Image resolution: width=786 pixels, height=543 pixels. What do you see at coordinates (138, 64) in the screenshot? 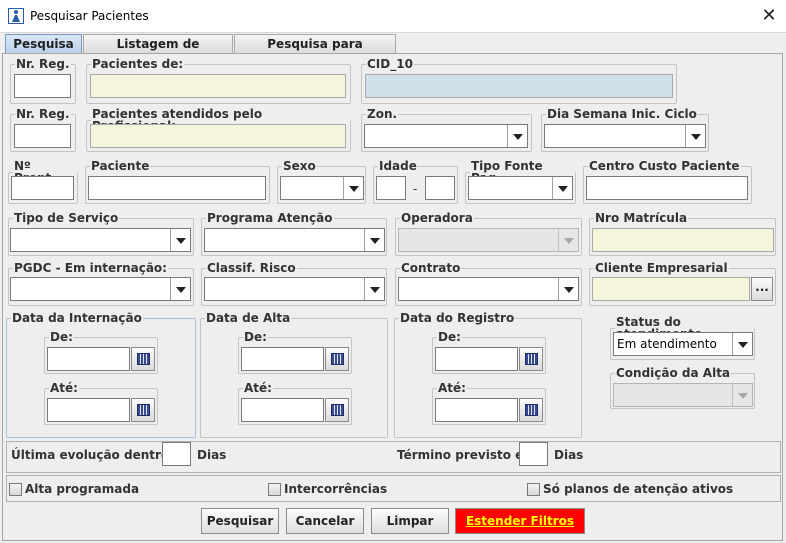
I see `pacientes-de-label: Pacientes de:` at bounding box center [138, 64].